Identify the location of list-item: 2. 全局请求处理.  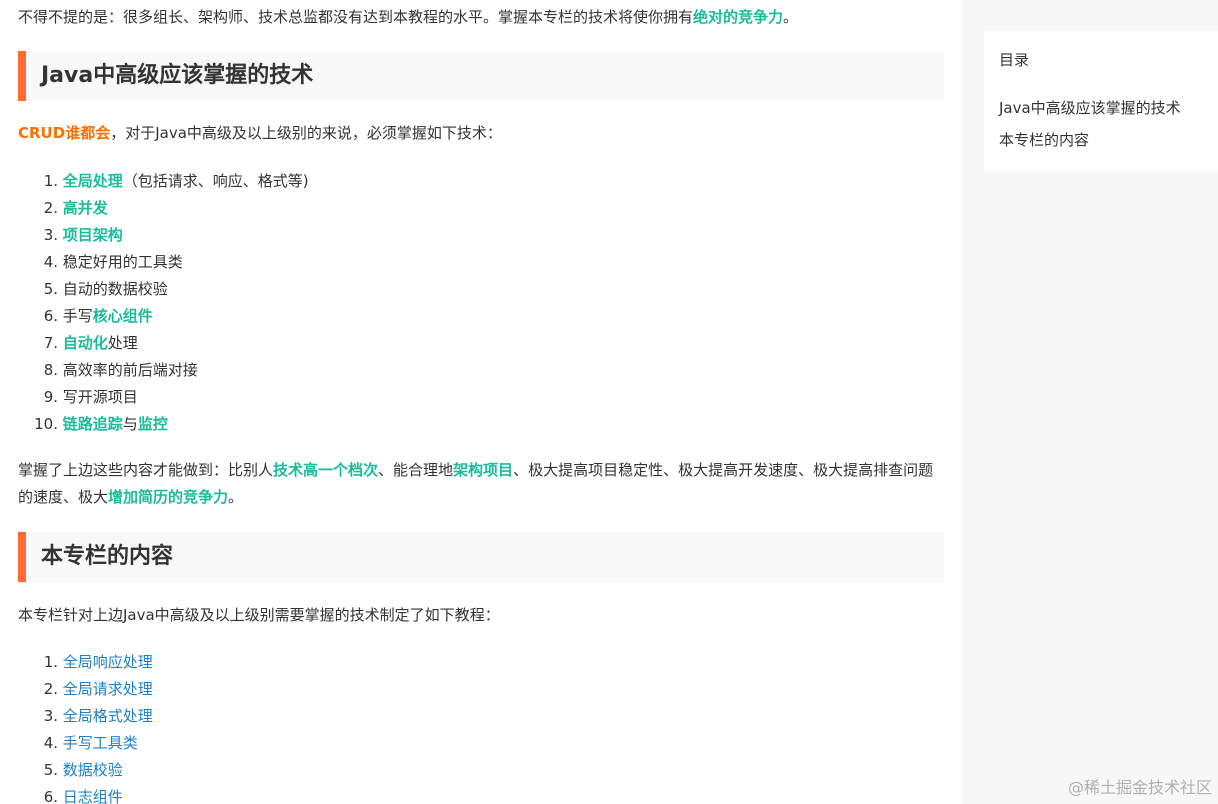
(98, 689).